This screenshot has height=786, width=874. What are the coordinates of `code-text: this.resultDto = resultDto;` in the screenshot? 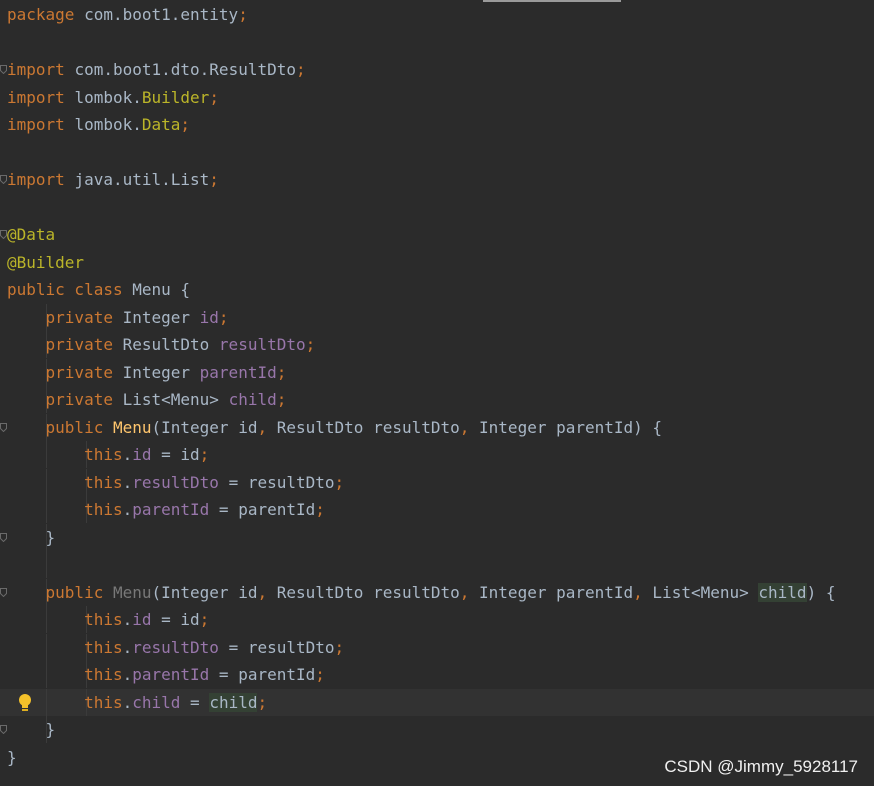 It's located at (175, 647).